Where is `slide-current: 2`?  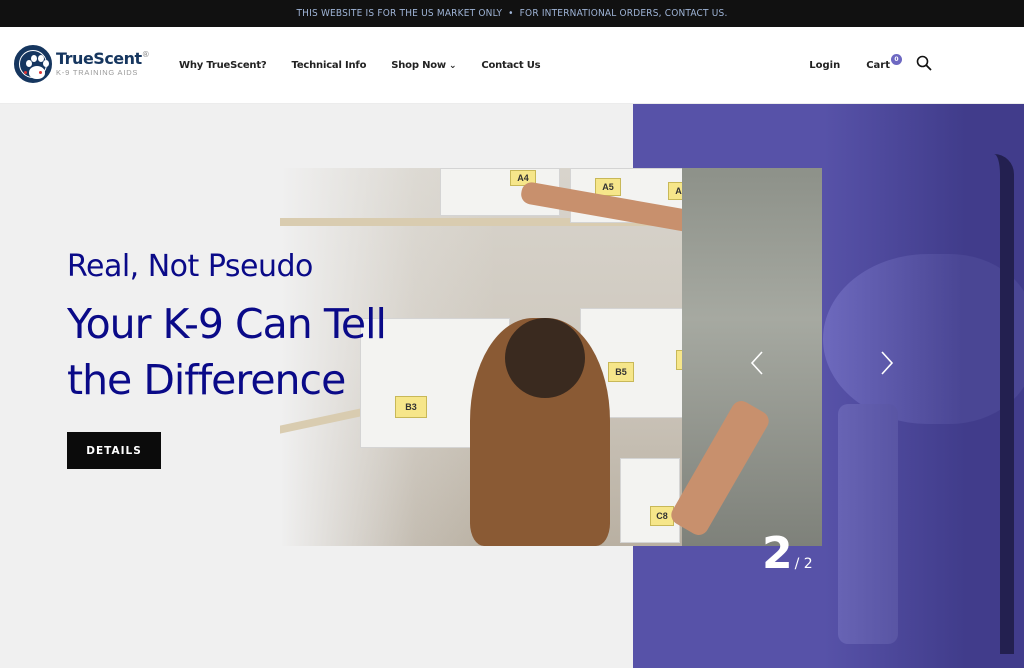 slide-current: 2 is located at coordinates (777, 553).